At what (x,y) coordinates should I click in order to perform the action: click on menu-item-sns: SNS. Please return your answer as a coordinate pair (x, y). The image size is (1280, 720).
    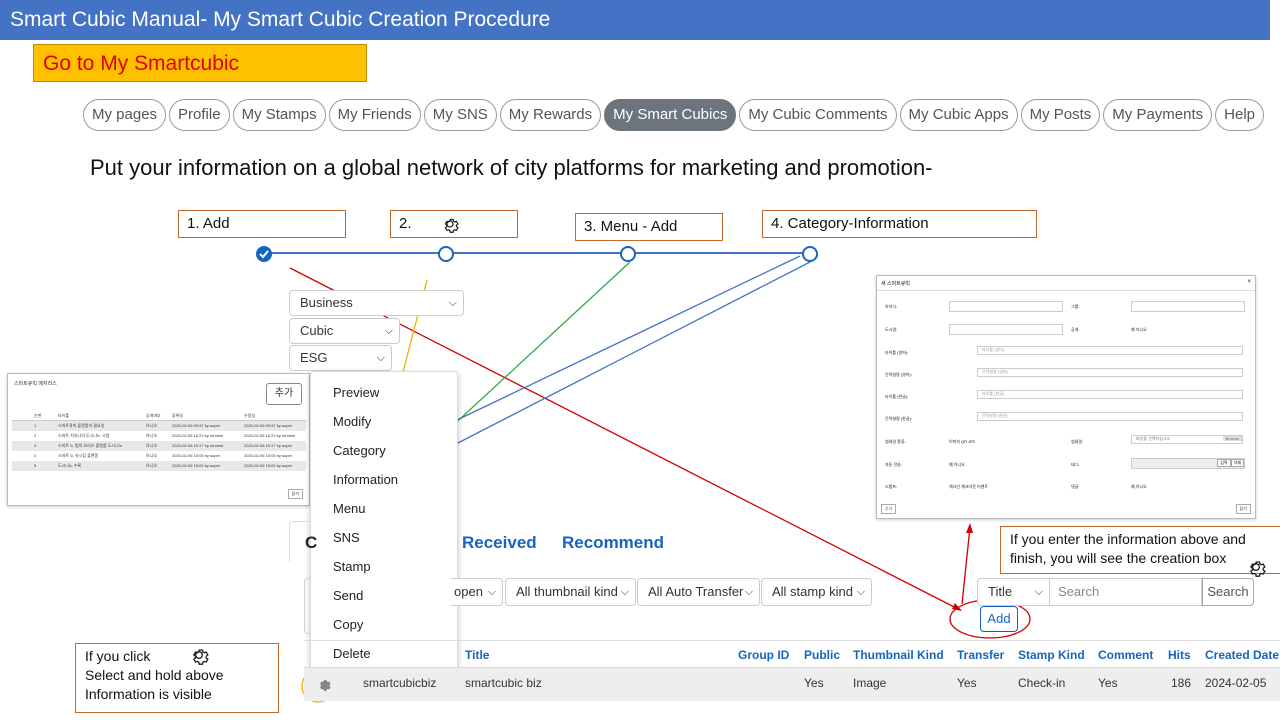
    Looking at the image, I should click on (346, 537).